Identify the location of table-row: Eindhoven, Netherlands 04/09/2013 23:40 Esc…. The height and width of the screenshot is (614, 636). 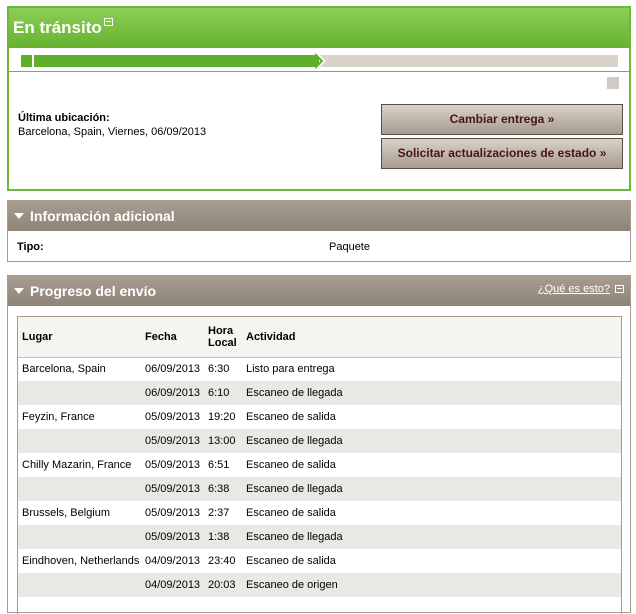
(319, 561).